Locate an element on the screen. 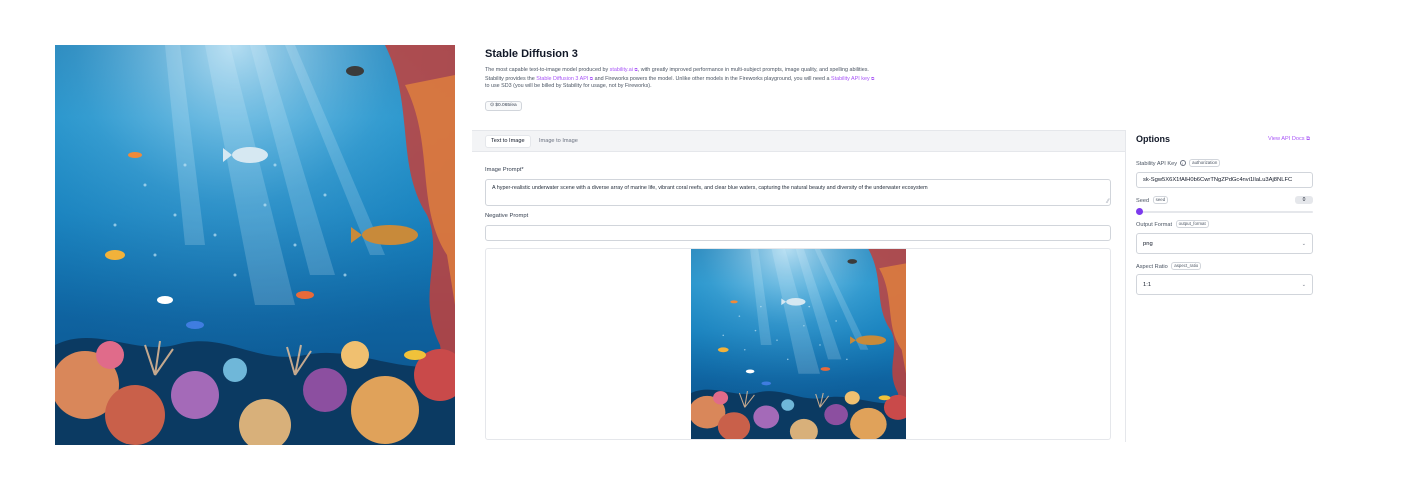 The height and width of the screenshot is (503, 1403). price-badge: ⊙ $0.065/ea is located at coordinates (503, 106).